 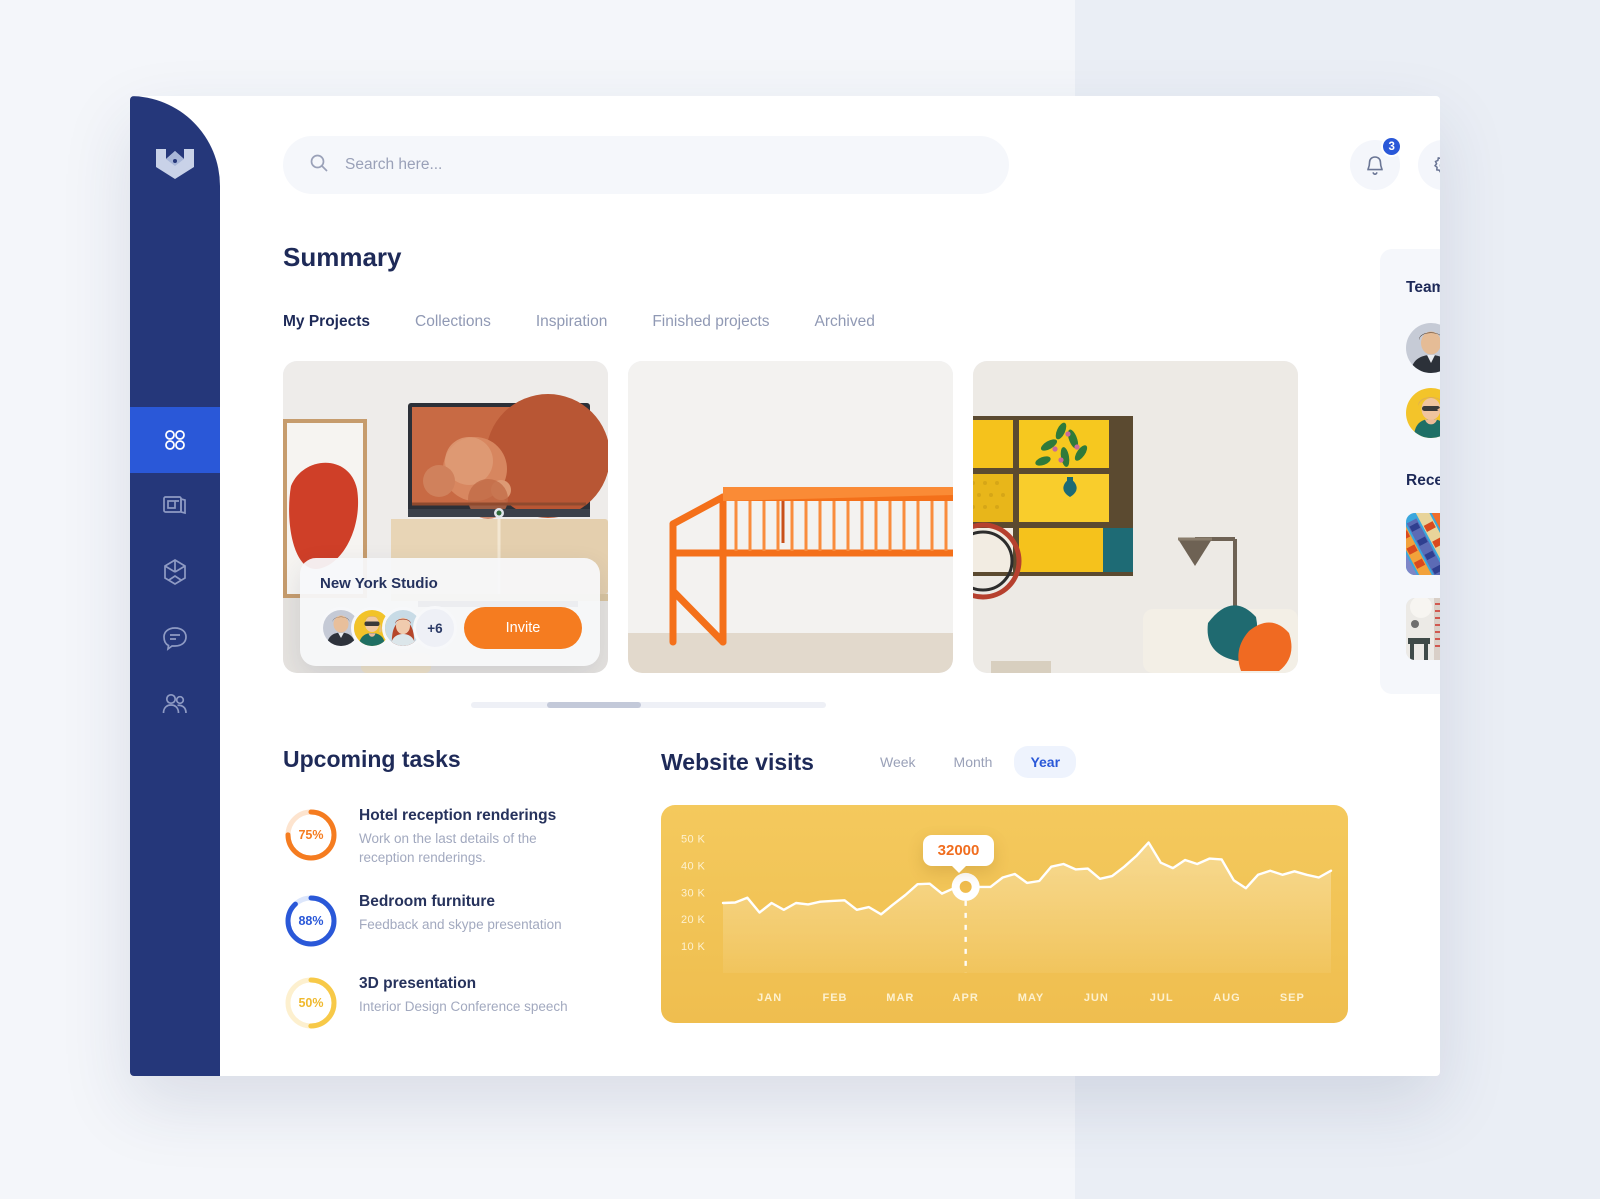 I want to click on sidebar-nav, so click(x=175, y=572).